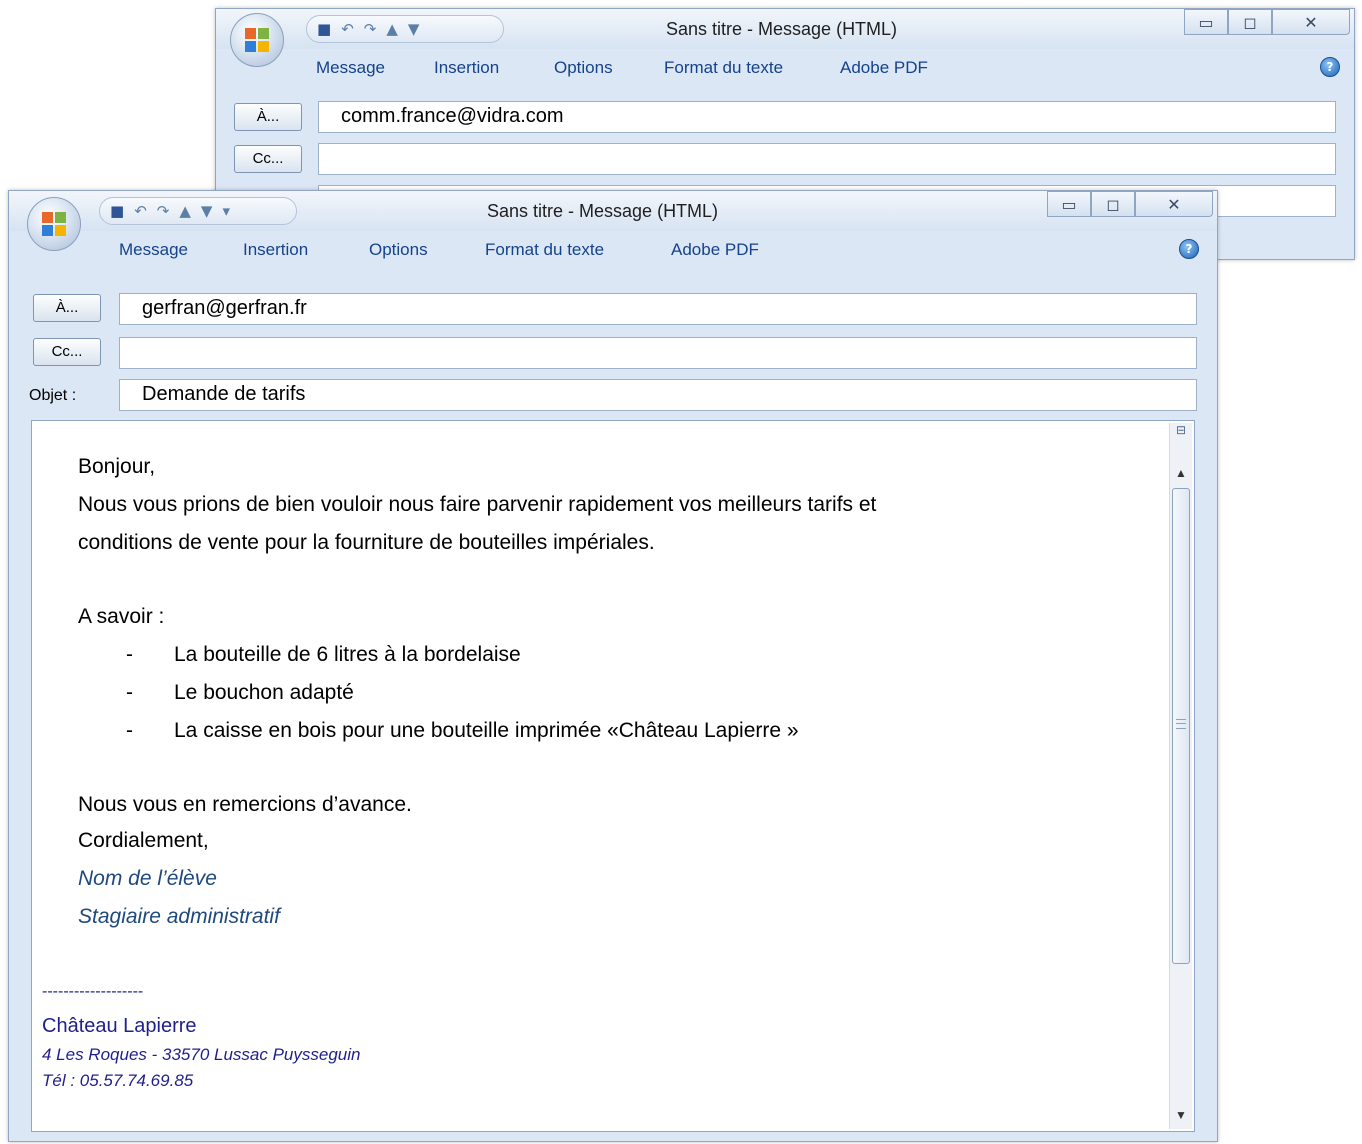 The width and height of the screenshot is (1362, 1144). Describe the element at coordinates (143, 840) in the screenshot. I see `closing-text: Cordialement,` at that location.